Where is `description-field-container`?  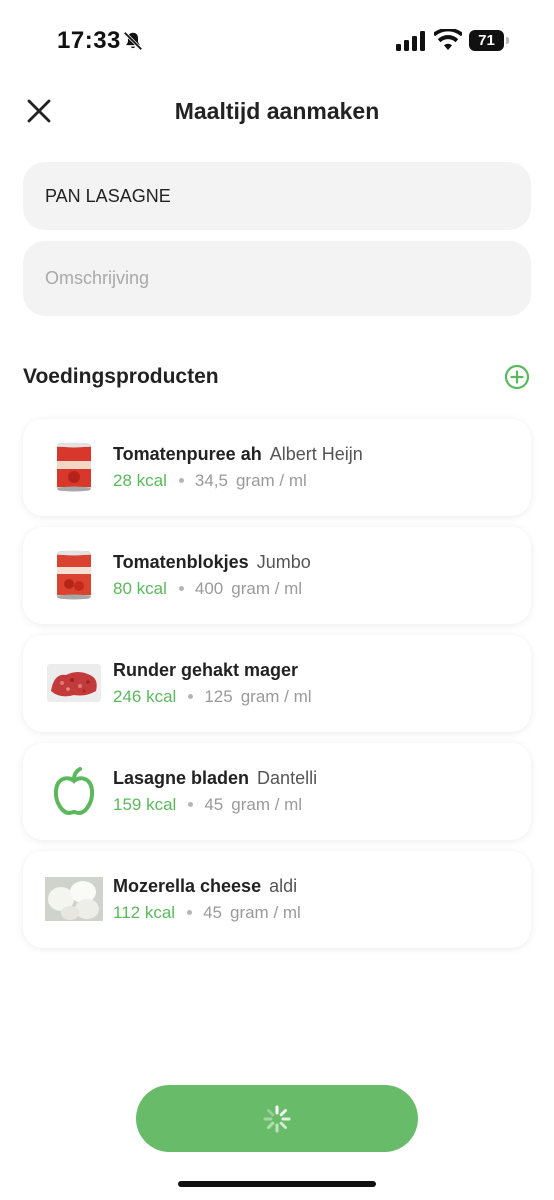
description-field-container is located at coordinates (277, 278).